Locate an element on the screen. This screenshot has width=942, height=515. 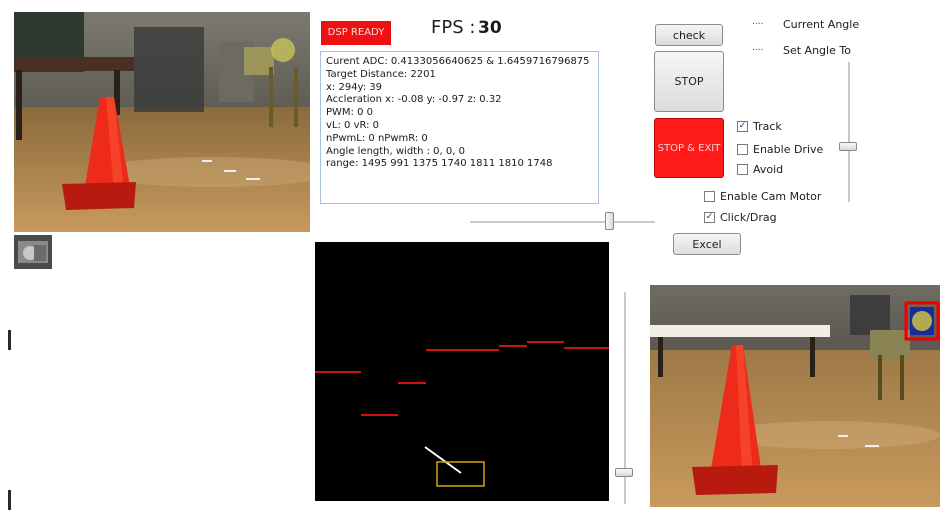
track-checkbox: ✓ Track is located at coordinates (759, 126).